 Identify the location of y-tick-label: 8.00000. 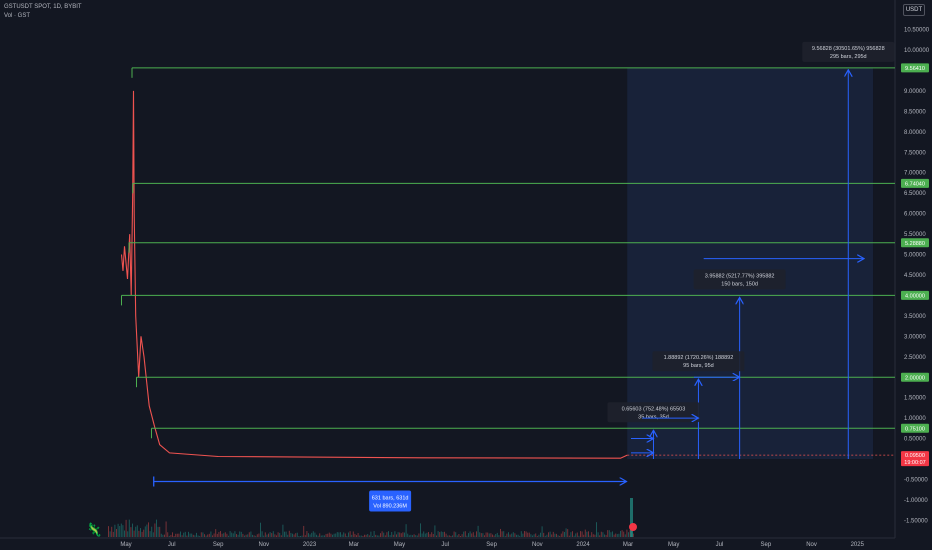
(915, 133).